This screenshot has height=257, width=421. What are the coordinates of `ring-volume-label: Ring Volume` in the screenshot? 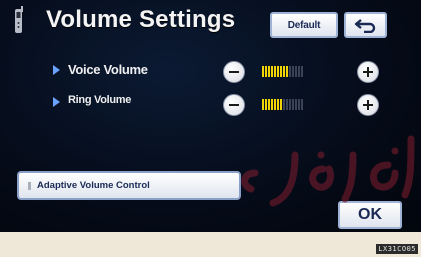 It's located at (100, 100).